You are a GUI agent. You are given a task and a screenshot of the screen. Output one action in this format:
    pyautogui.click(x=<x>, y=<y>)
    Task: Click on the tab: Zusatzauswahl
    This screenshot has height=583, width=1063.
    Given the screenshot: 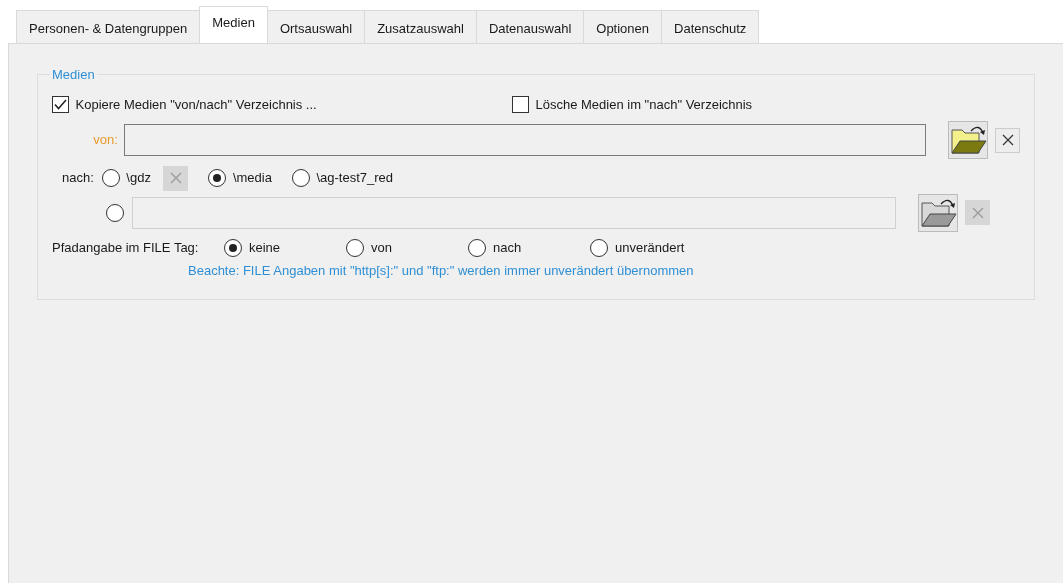 What is the action you would take?
    pyautogui.click(x=420, y=26)
    